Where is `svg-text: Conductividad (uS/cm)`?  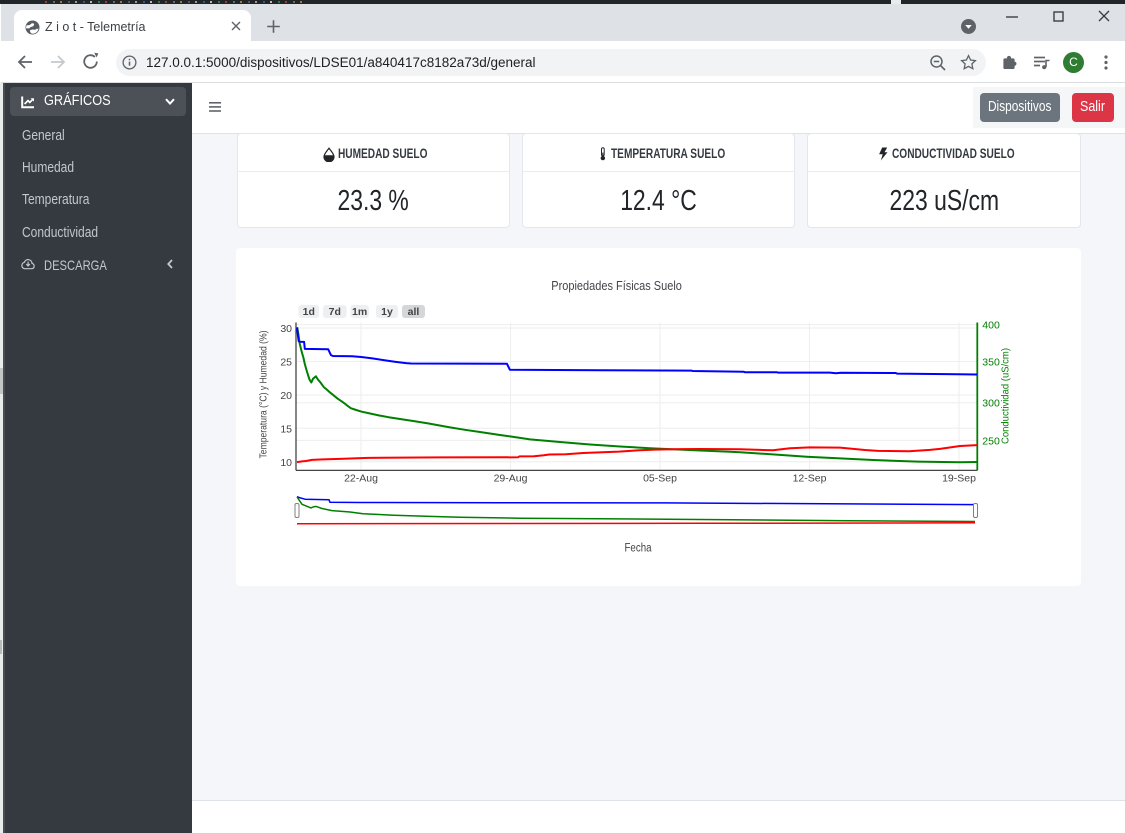
svg-text: Conductividad (uS/cm) is located at coordinates (1006, 396).